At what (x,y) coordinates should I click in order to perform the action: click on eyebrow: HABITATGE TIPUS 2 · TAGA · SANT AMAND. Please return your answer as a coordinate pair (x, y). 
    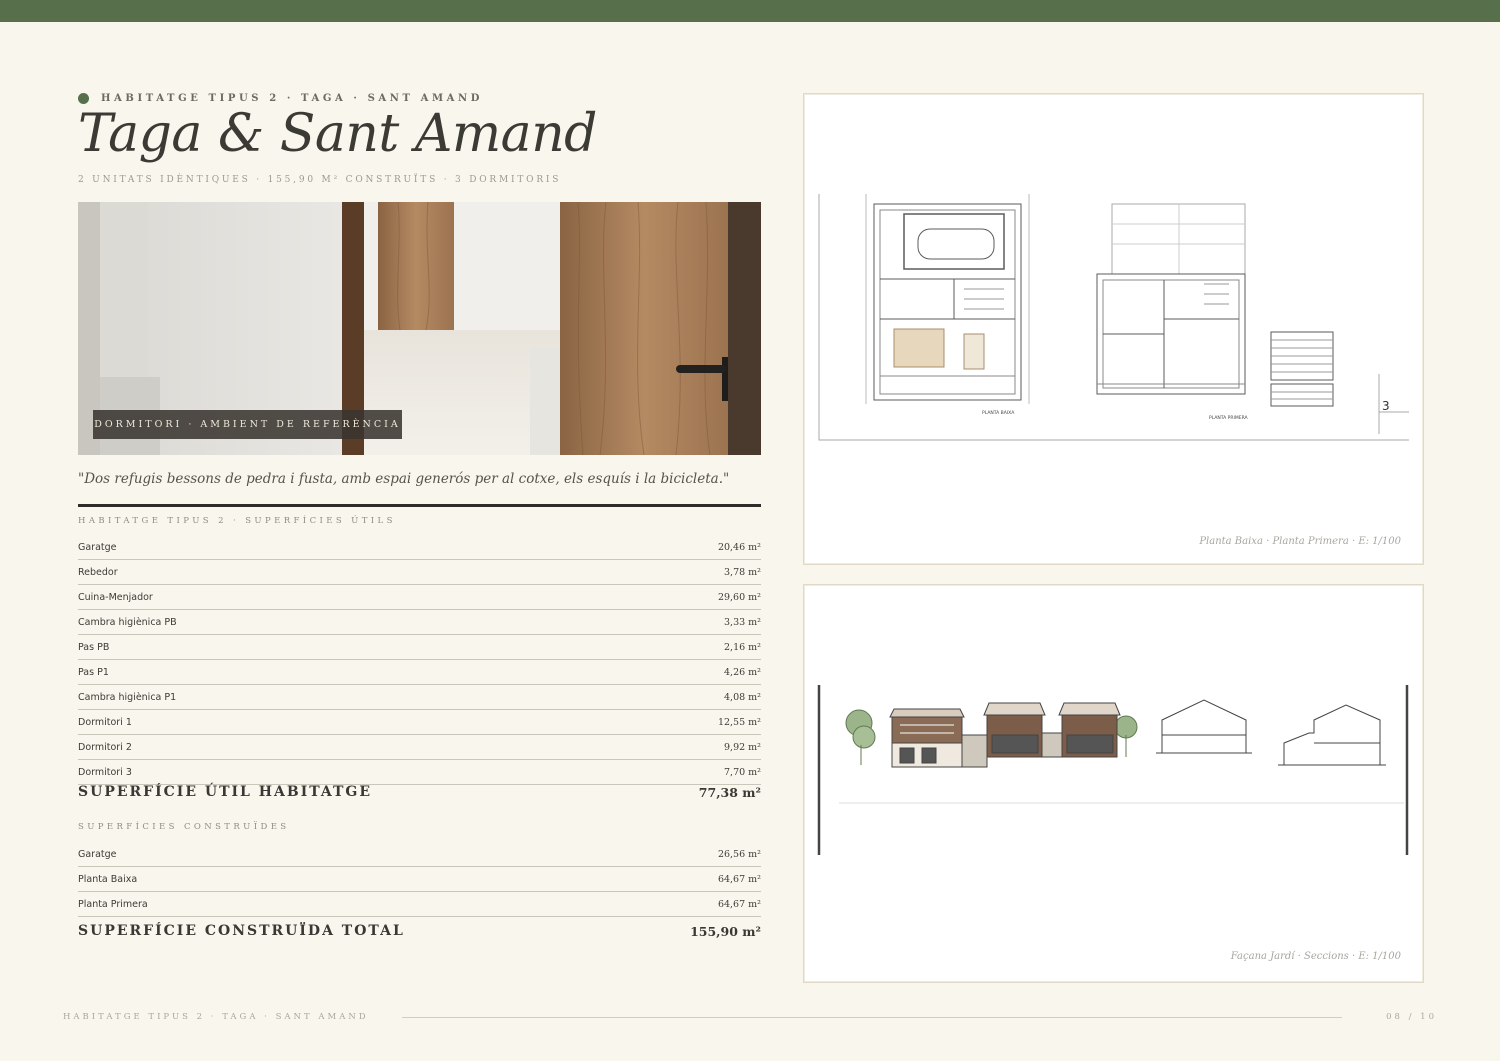
    Looking at the image, I should click on (280, 98).